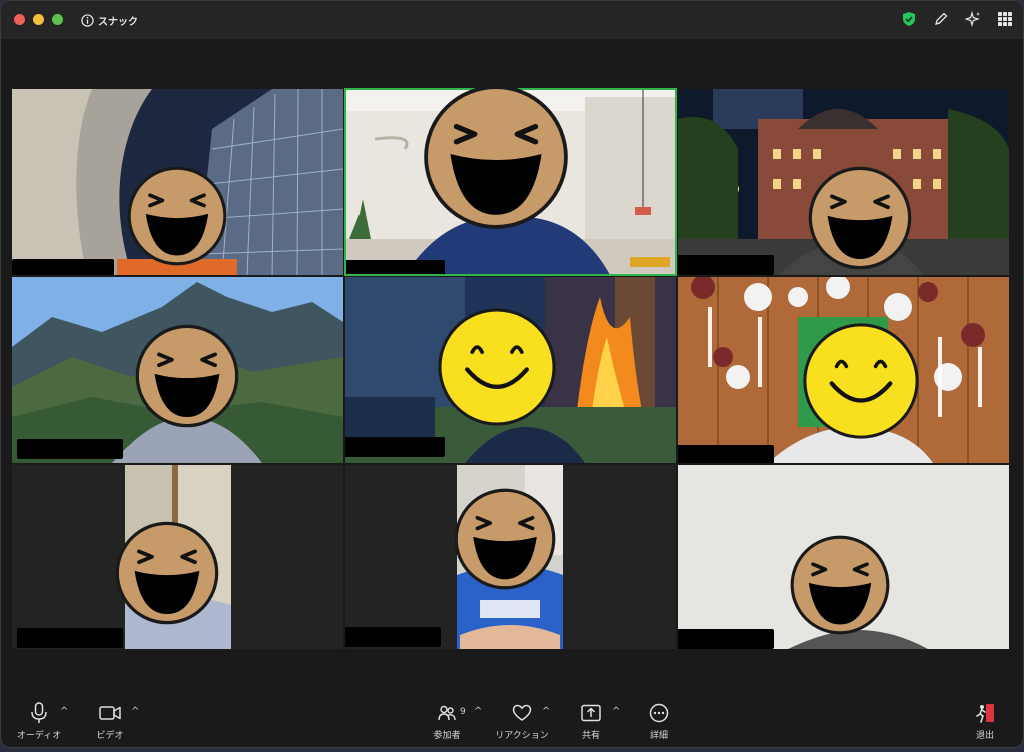  I want to click on audio-options-caret: ^, so click(64, 711).